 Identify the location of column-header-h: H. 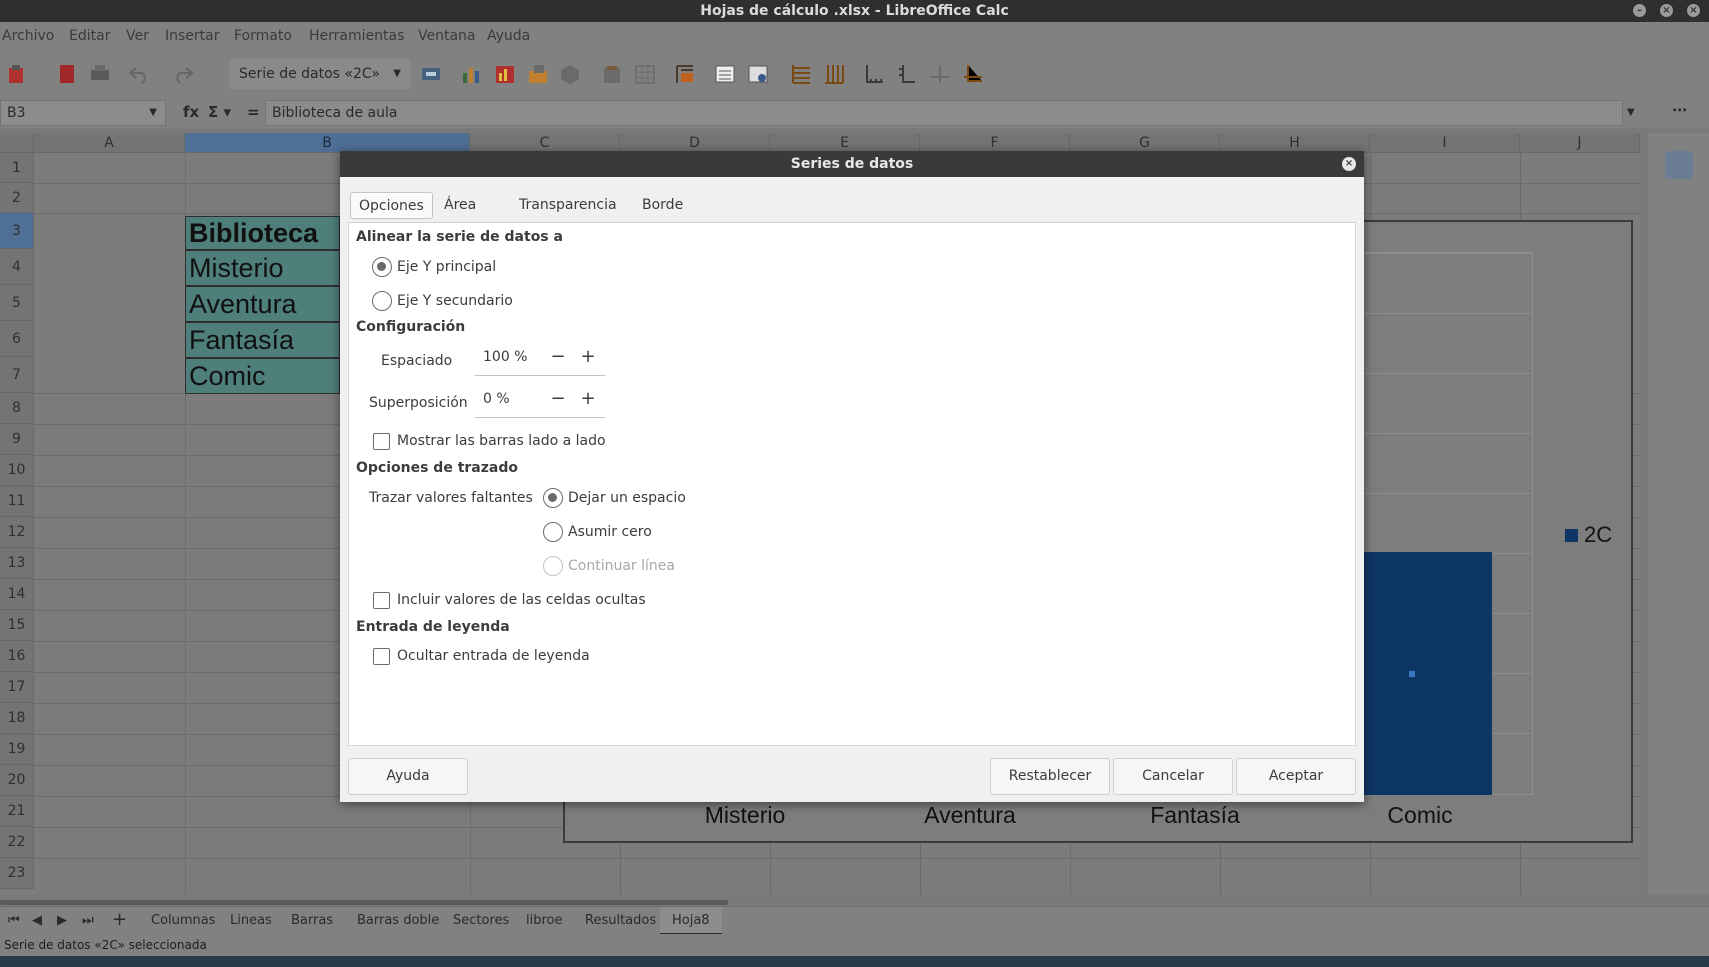
(1295, 143).